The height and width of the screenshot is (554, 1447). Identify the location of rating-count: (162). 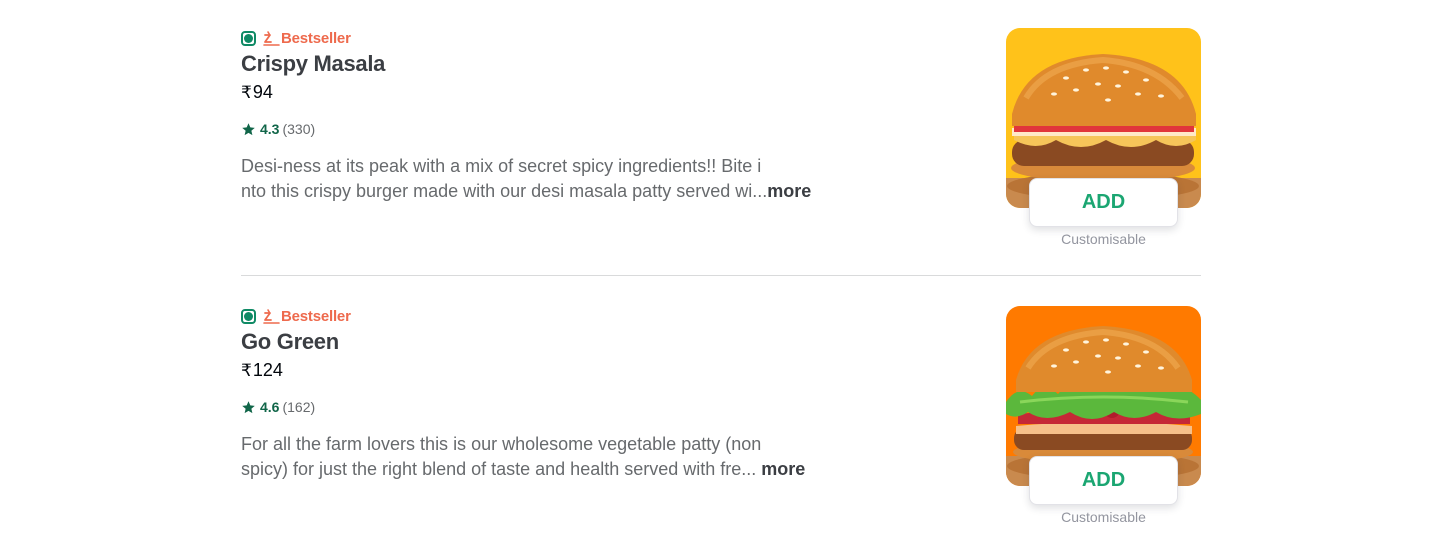
(299, 407).